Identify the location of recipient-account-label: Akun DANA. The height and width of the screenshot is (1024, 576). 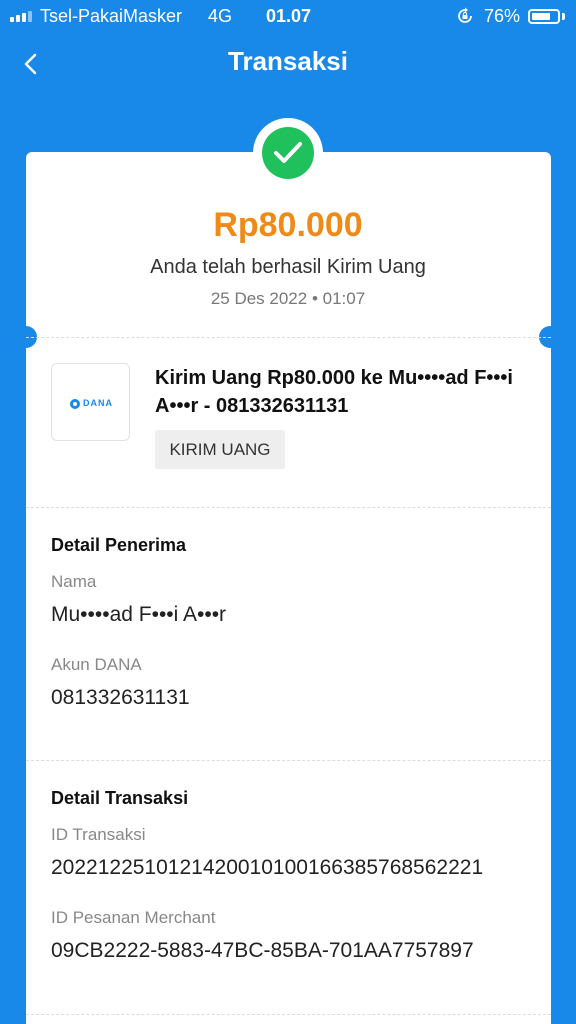
(96, 664).